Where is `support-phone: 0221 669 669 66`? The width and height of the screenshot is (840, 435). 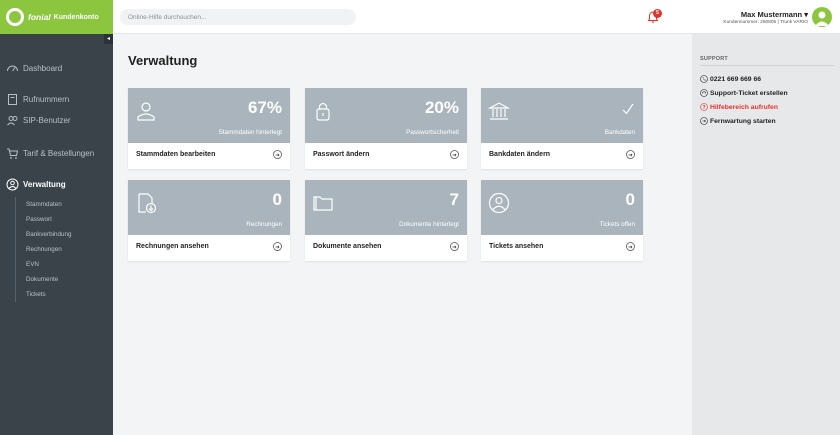
support-phone: 0221 669 669 66 is located at coordinates (730, 79).